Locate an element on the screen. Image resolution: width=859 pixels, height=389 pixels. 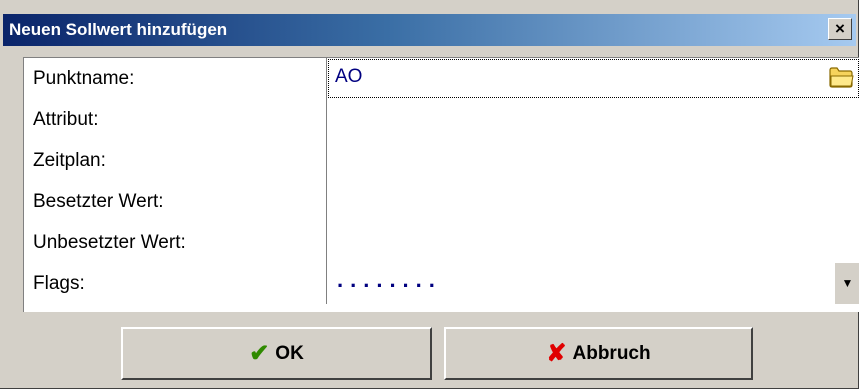
punktname-value: AO is located at coordinates (349, 76).